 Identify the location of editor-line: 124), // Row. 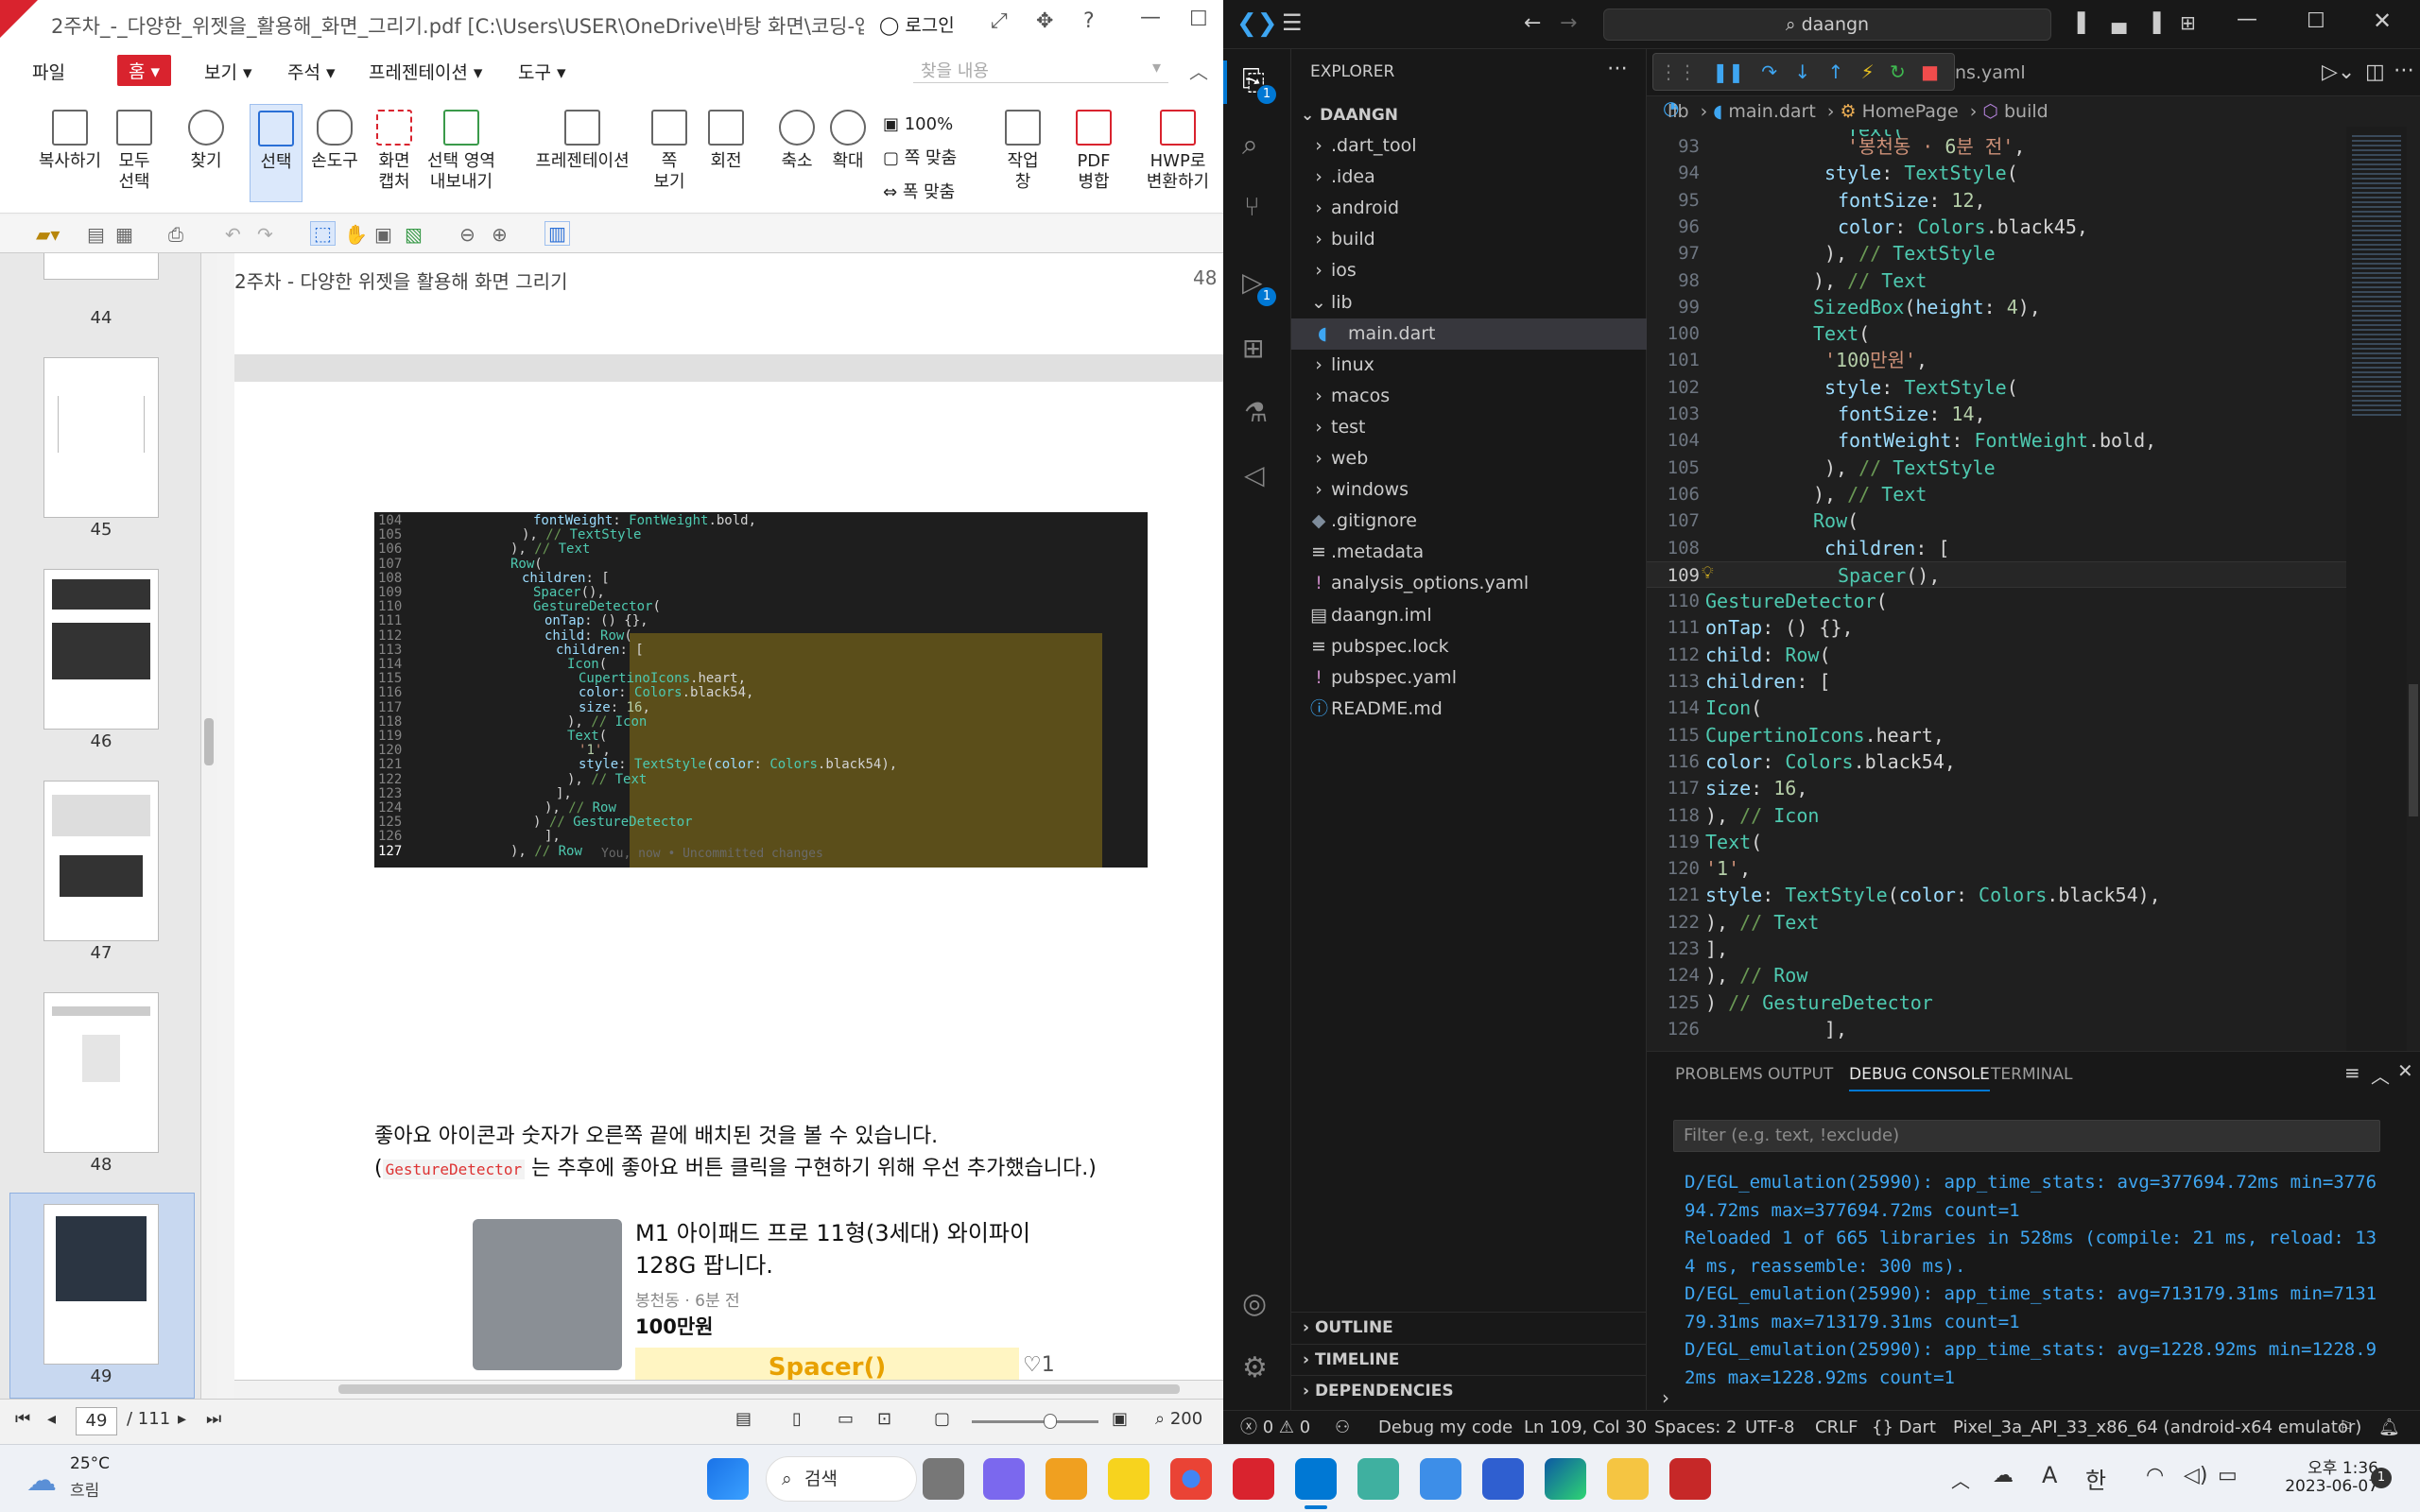
(1996, 975).